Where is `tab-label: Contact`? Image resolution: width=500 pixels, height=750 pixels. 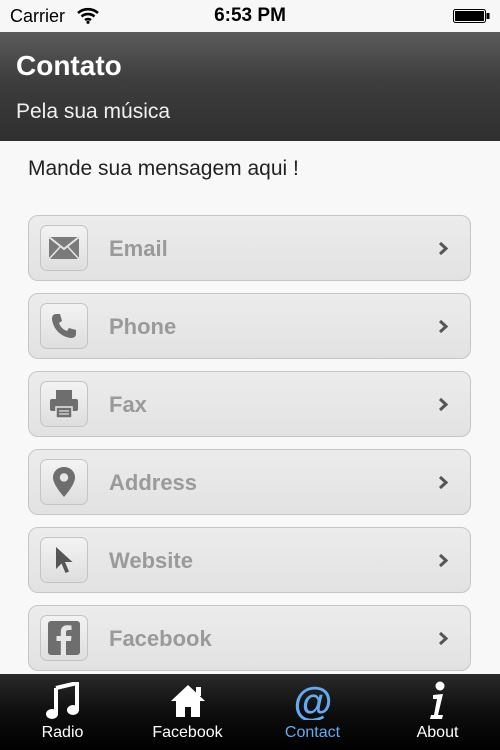
tab-label: Contact is located at coordinates (312, 732).